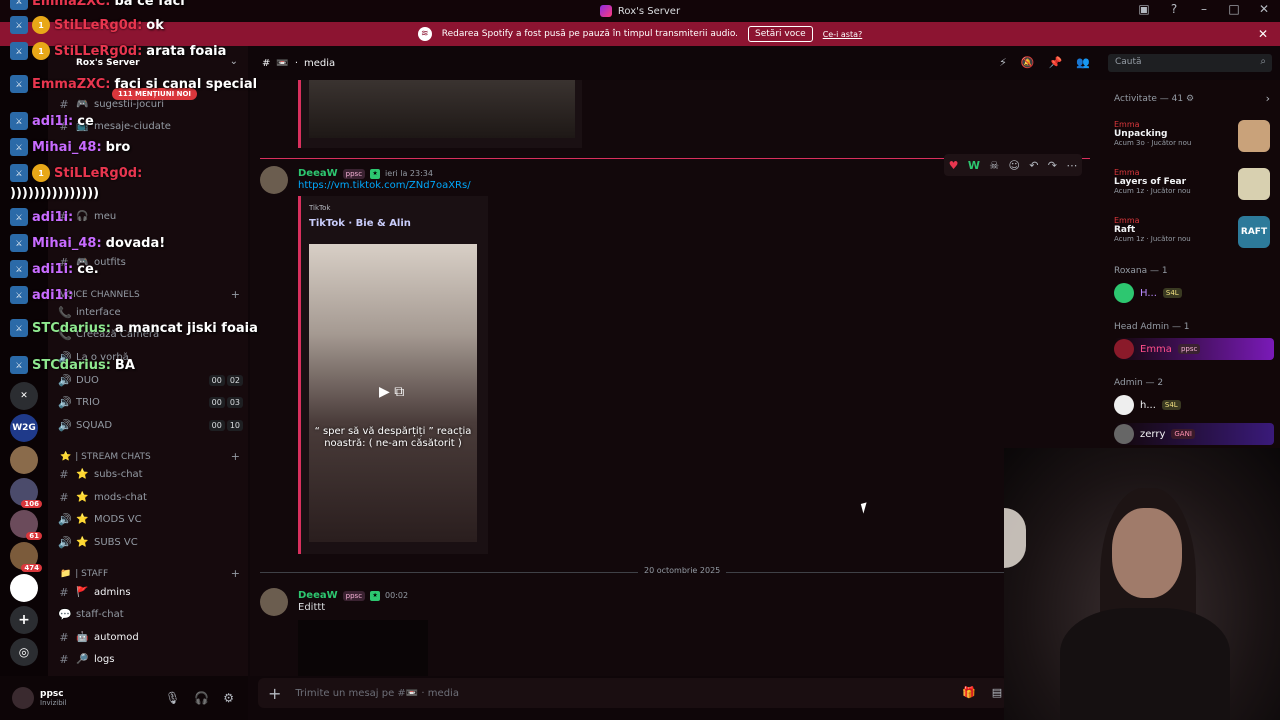 The height and width of the screenshot is (720, 1280). I want to click on category-stream-chats: ⭐ | STREAM CHATS +, so click(150, 456).